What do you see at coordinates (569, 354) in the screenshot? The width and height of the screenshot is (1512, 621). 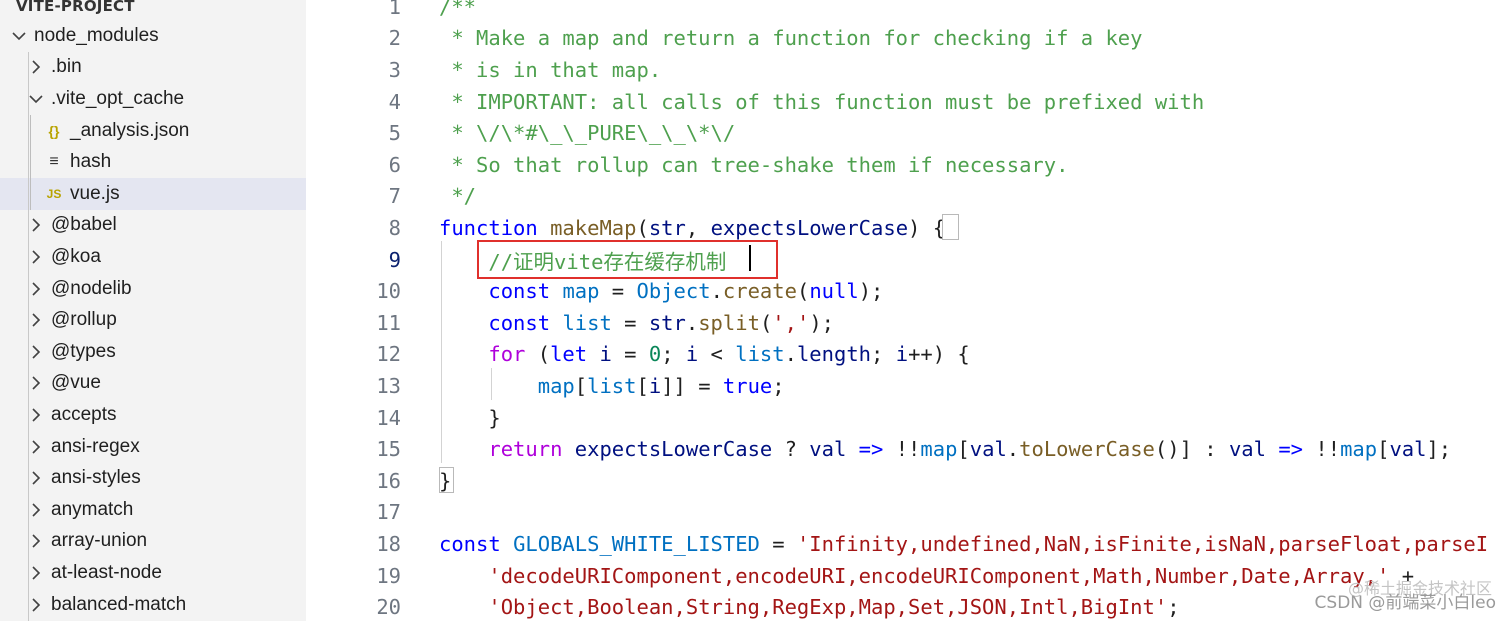 I see `code-token: let` at bounding box center [569, 354].